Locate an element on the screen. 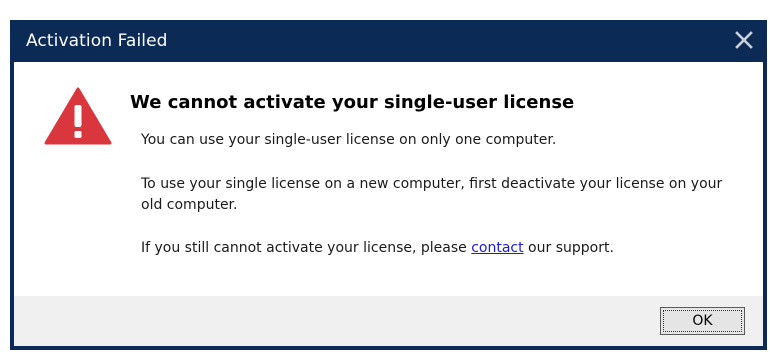  close-icon is located at coordinates (744, 40).